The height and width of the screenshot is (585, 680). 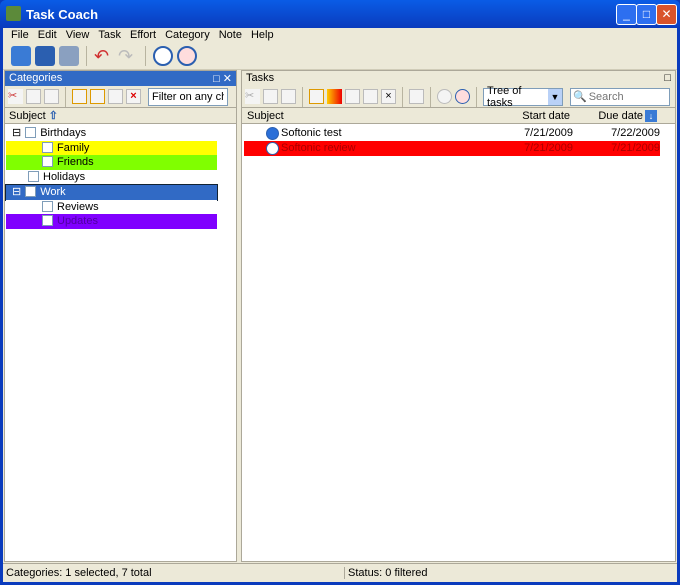 I want to click on chevron-down-icon: ▼, so click(x=555, y=96).